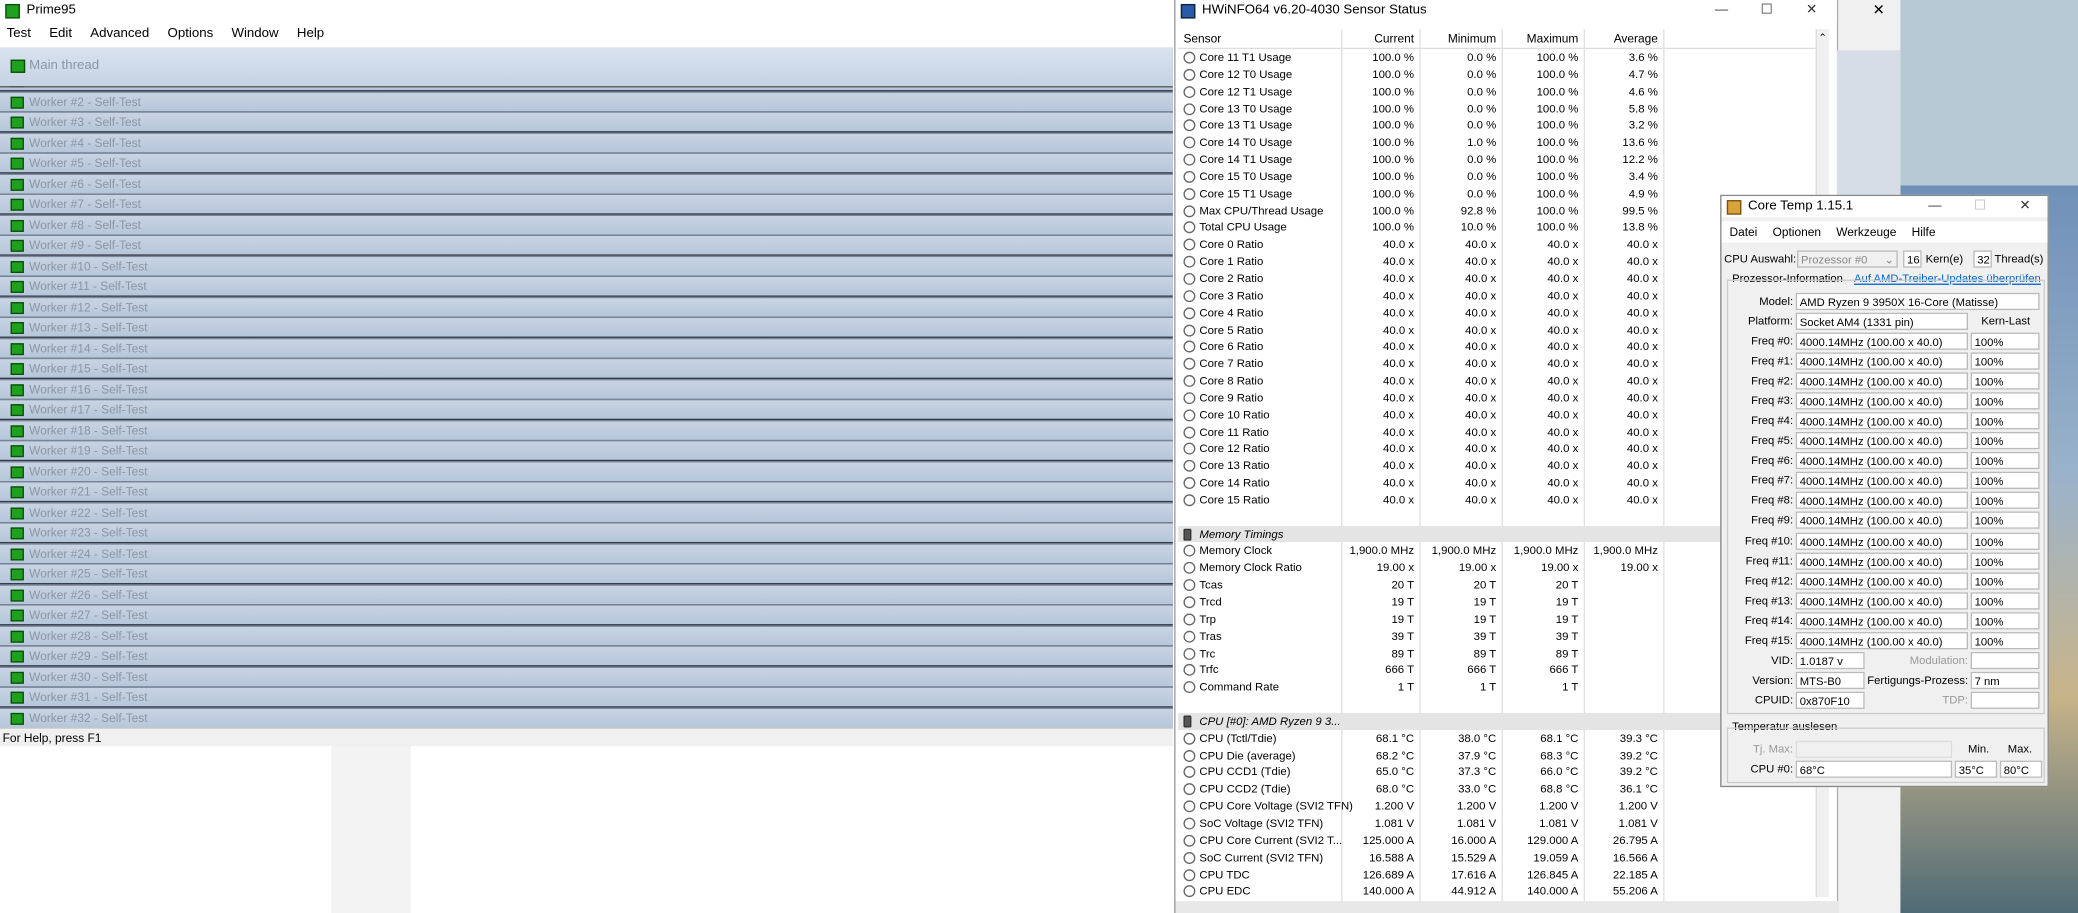  What do you see at coordinates (586, 67) in the screenshot?
I see `main-thread-window: Main thread` at bounding box center [586, 67].